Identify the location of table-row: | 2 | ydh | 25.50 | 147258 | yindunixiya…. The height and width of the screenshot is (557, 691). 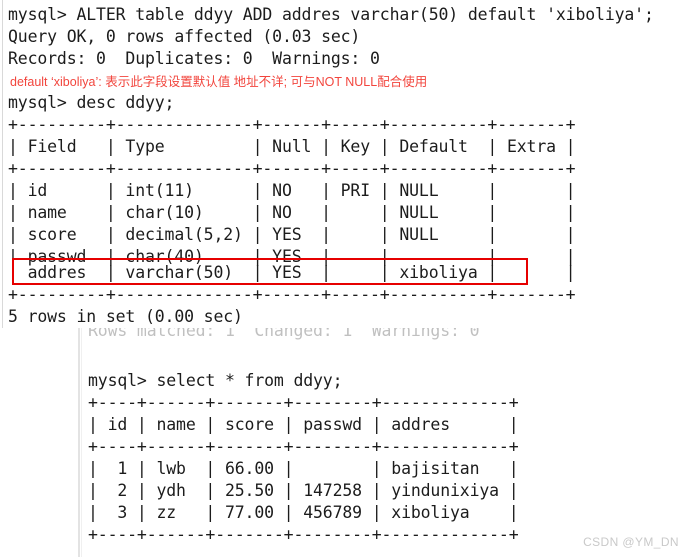
(303, 490).